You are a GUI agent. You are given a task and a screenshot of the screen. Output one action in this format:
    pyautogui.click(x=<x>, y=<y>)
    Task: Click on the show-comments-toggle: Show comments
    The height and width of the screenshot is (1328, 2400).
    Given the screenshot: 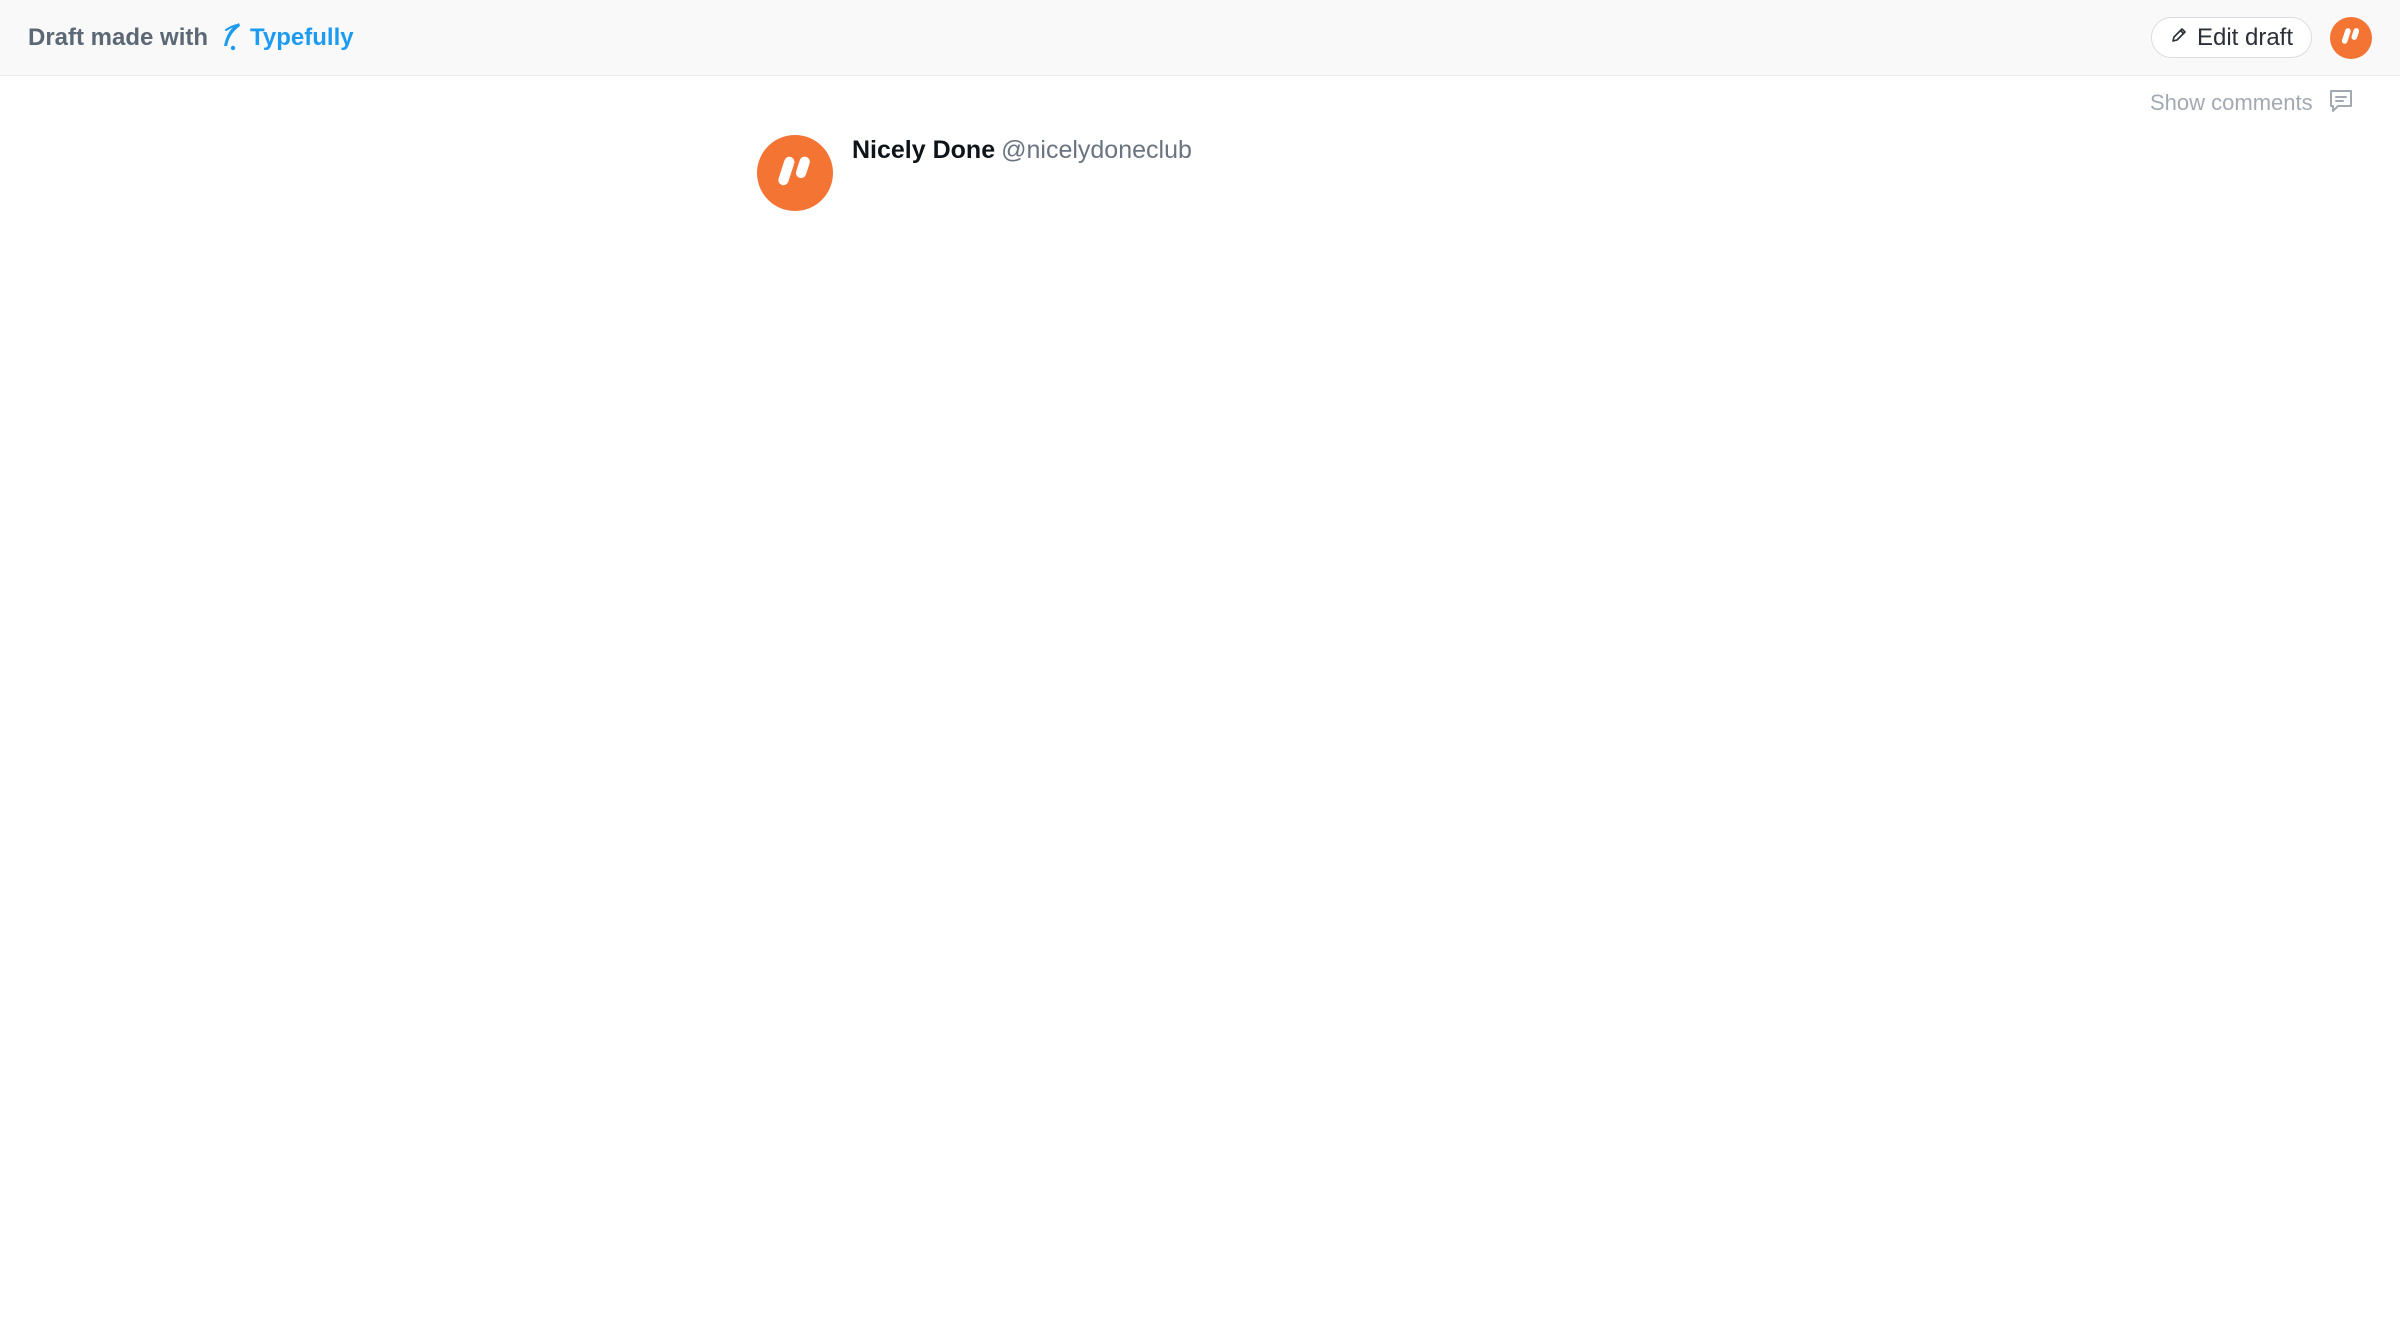 What is the action you would take?
    pyautogui.click(x=2252, y=103)
    